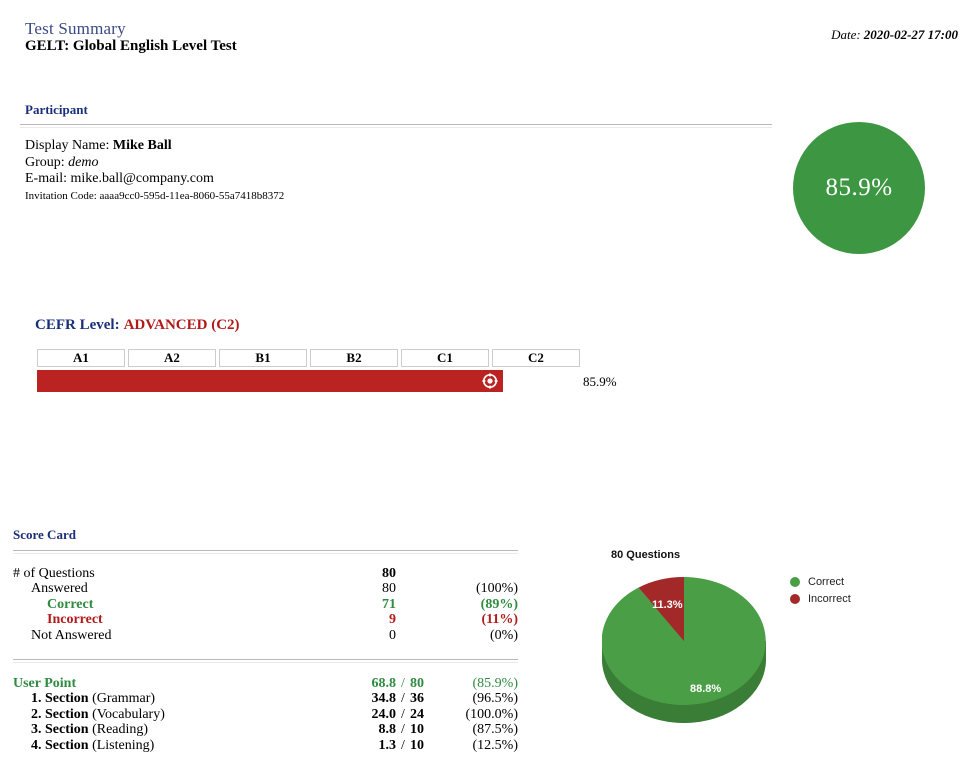 This screenshot has height=776, width=966. Describe the element at coordinates (265, 619) in the screenshot. I see `scorecard-row: Incorrect 9 (11%)` at that location.